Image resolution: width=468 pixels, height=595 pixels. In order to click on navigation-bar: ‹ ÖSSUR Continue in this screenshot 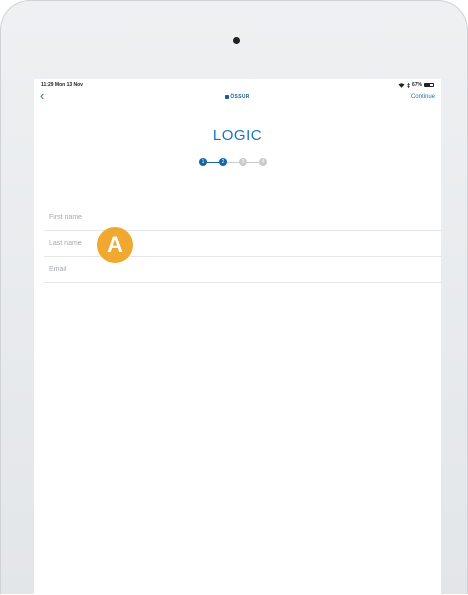, I will do `click(237, 97)`.